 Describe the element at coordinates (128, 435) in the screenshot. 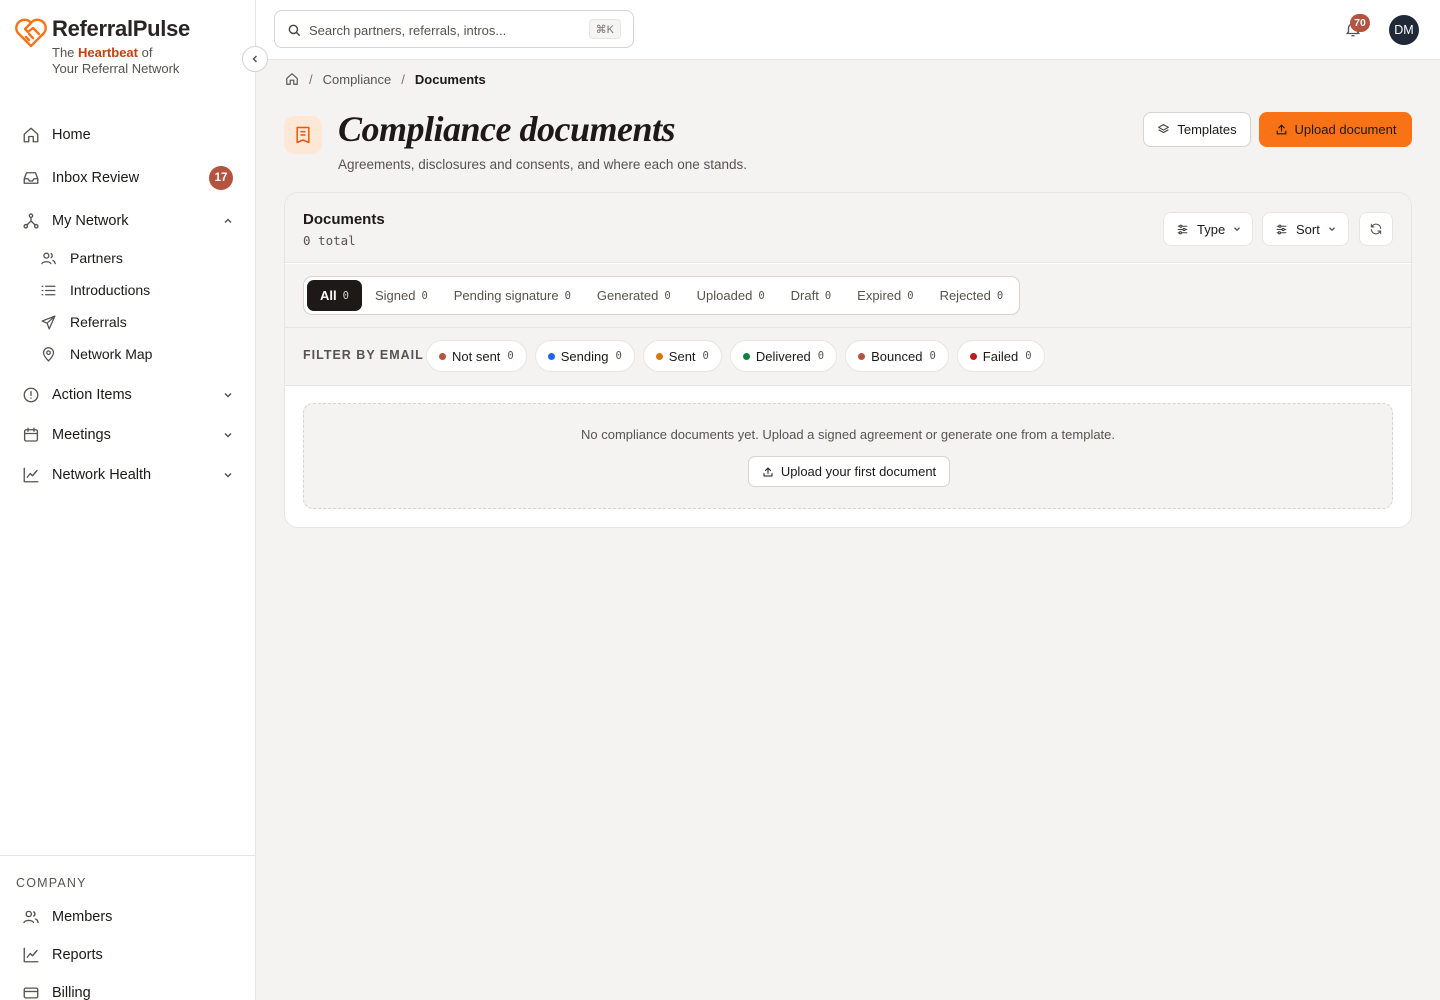

I see `nav-meetings: Meetings` at that location.